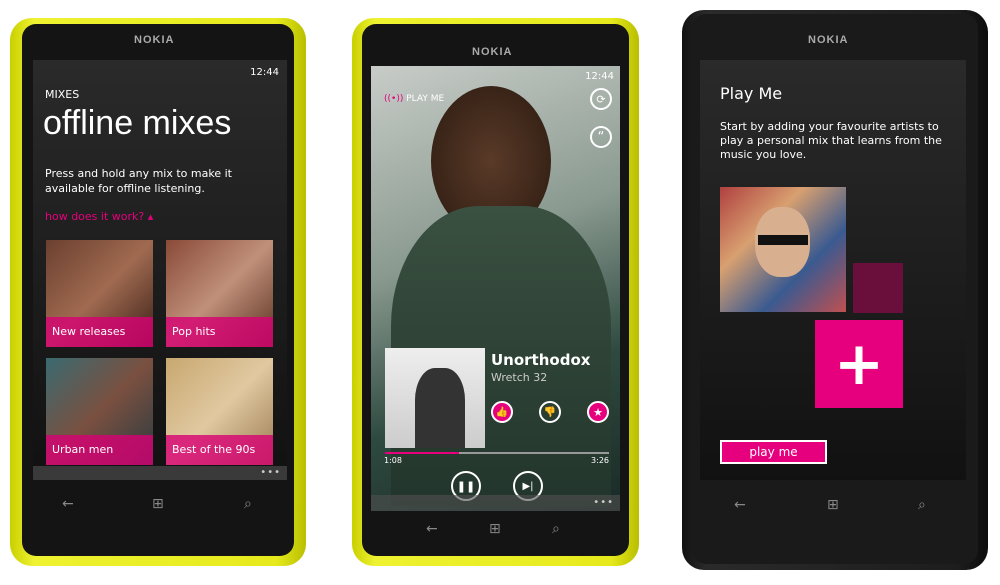 The width and height of the screenshot is (1000, 585). I want to click on page-title: offline mixes, so click(137, 123).